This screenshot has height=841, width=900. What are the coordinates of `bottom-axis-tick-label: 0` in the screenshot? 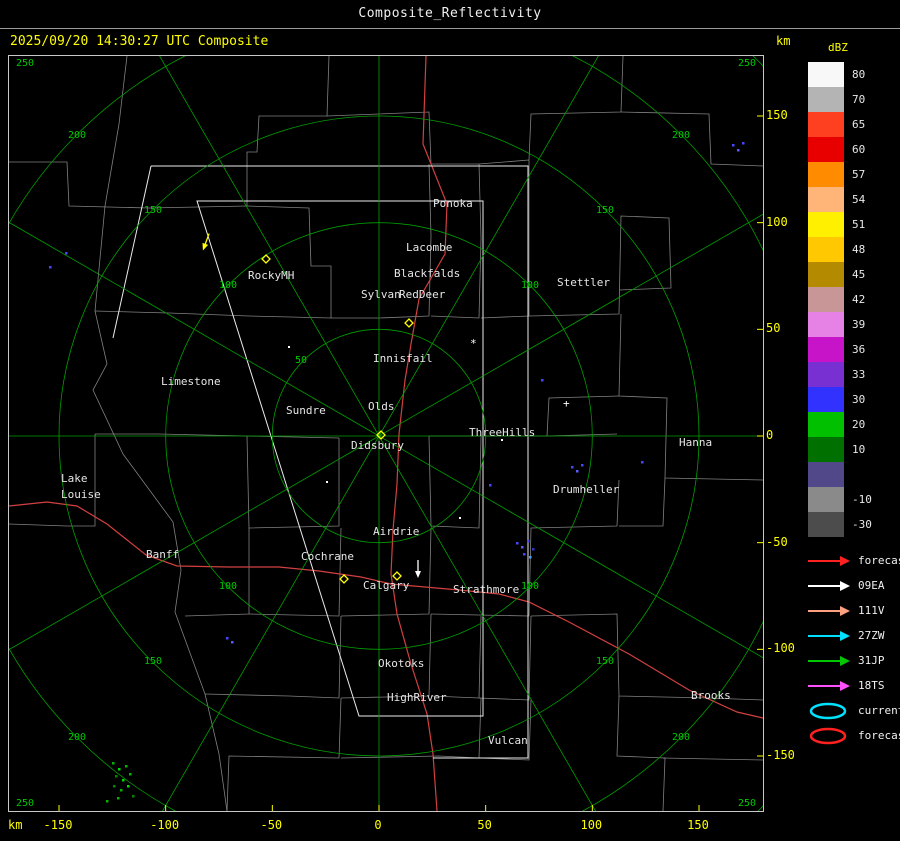 It's located at (378, 825).